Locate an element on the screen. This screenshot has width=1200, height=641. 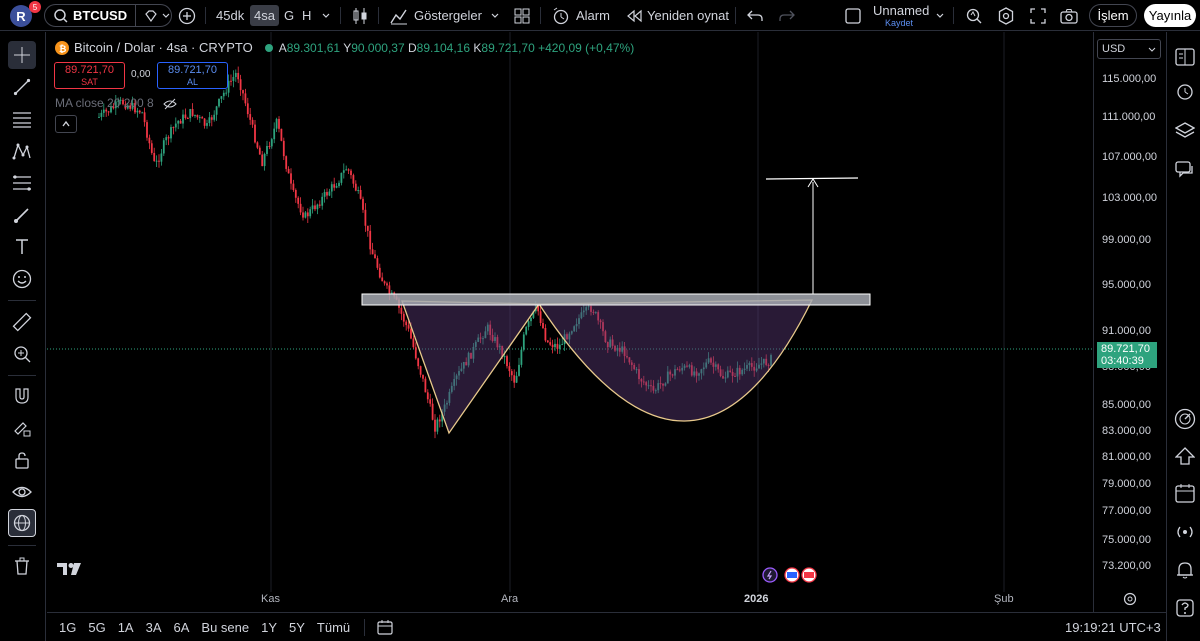
timeframe-h: H is located at coordinates (306, 15).